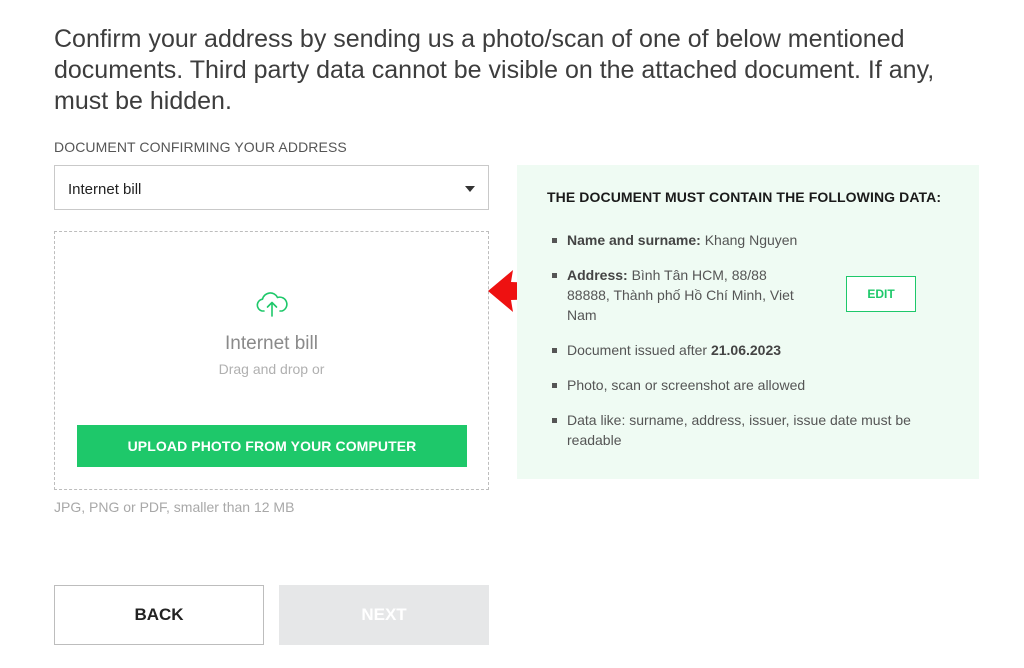 The height and width of the screenshot is (668, 1024). Describe the element at coordinates (751, 240) in the screenshot. I see `requirement-value: Khang Nguyen` at that location.